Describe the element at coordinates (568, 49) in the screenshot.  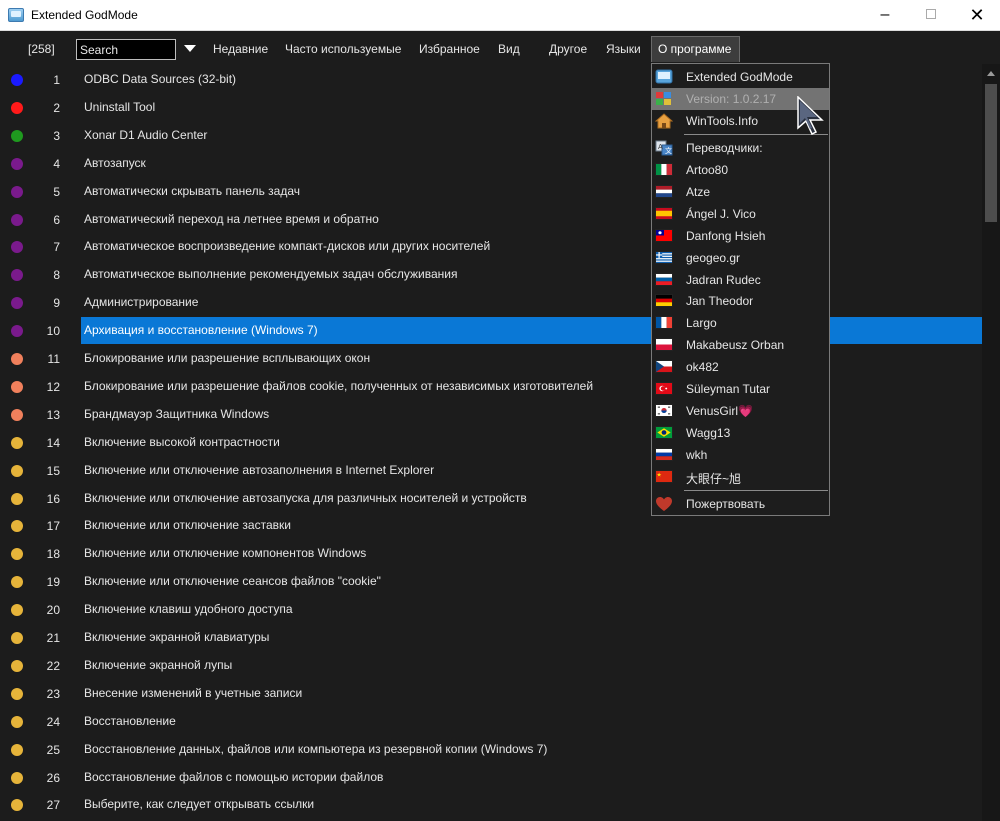
I see `menu-other: Другое` at that location.